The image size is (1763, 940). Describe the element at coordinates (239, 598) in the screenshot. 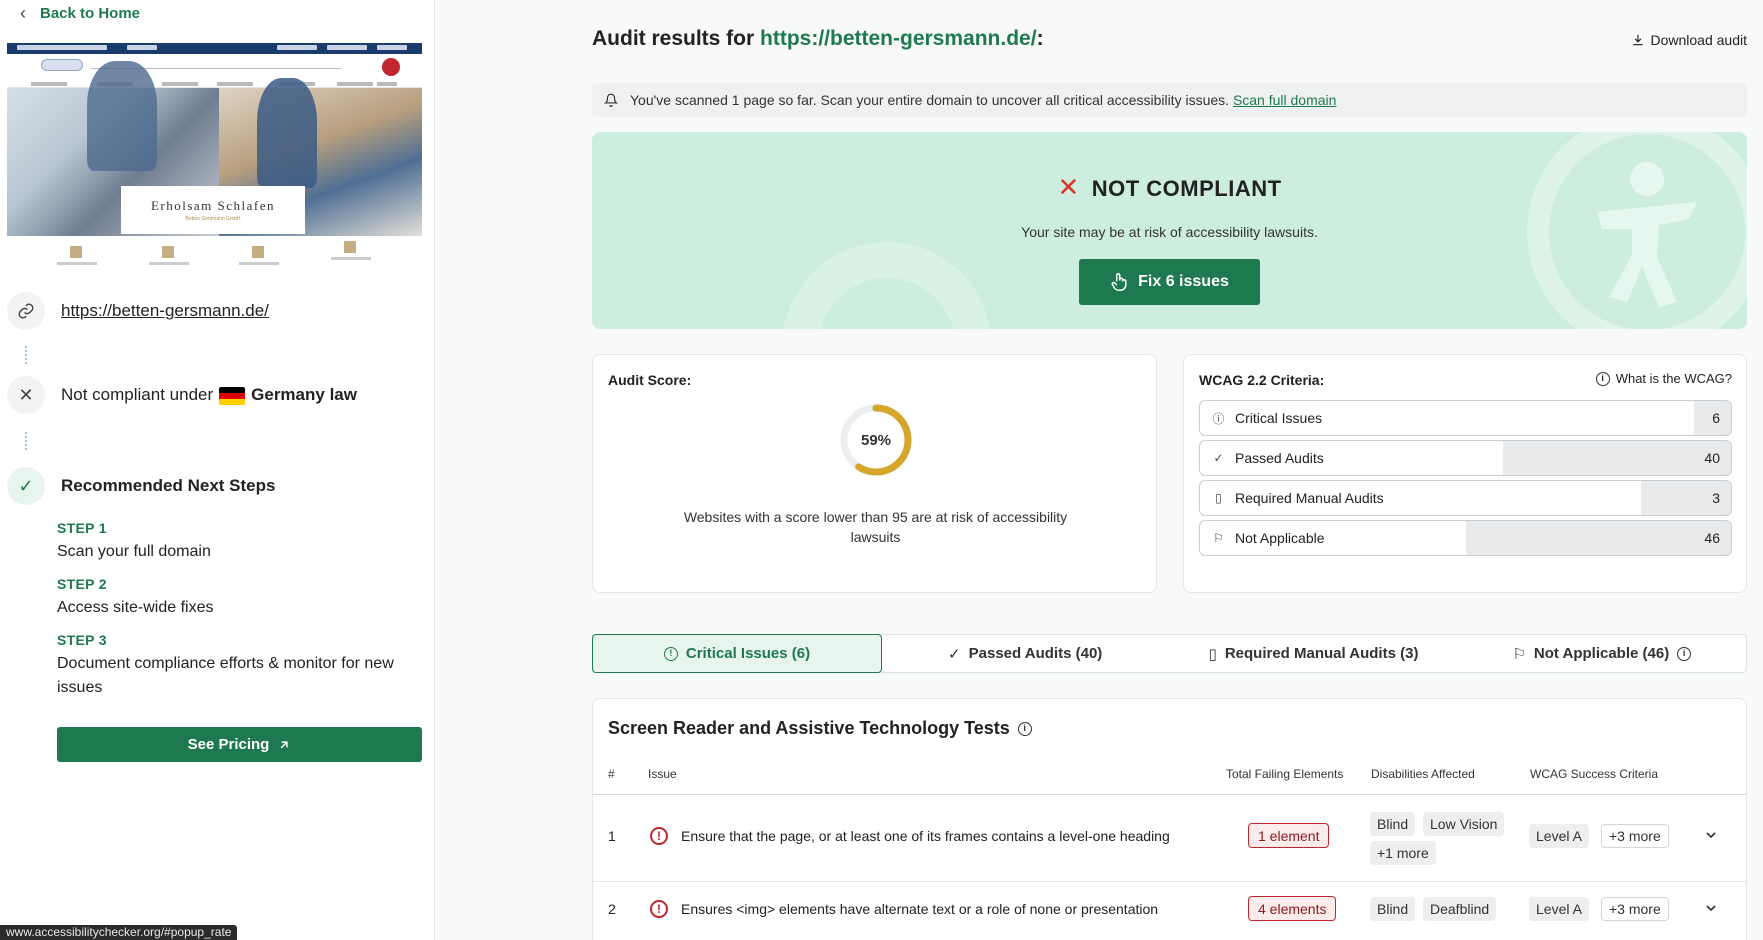

I see `step-item: STEP 2 Access site-wide fixes` at that location.